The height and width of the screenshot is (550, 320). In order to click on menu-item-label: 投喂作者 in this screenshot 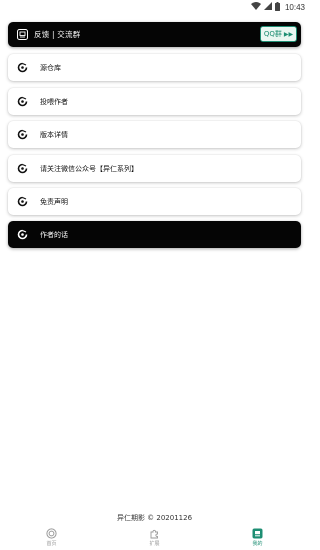, I will do `click(54, 101)`.